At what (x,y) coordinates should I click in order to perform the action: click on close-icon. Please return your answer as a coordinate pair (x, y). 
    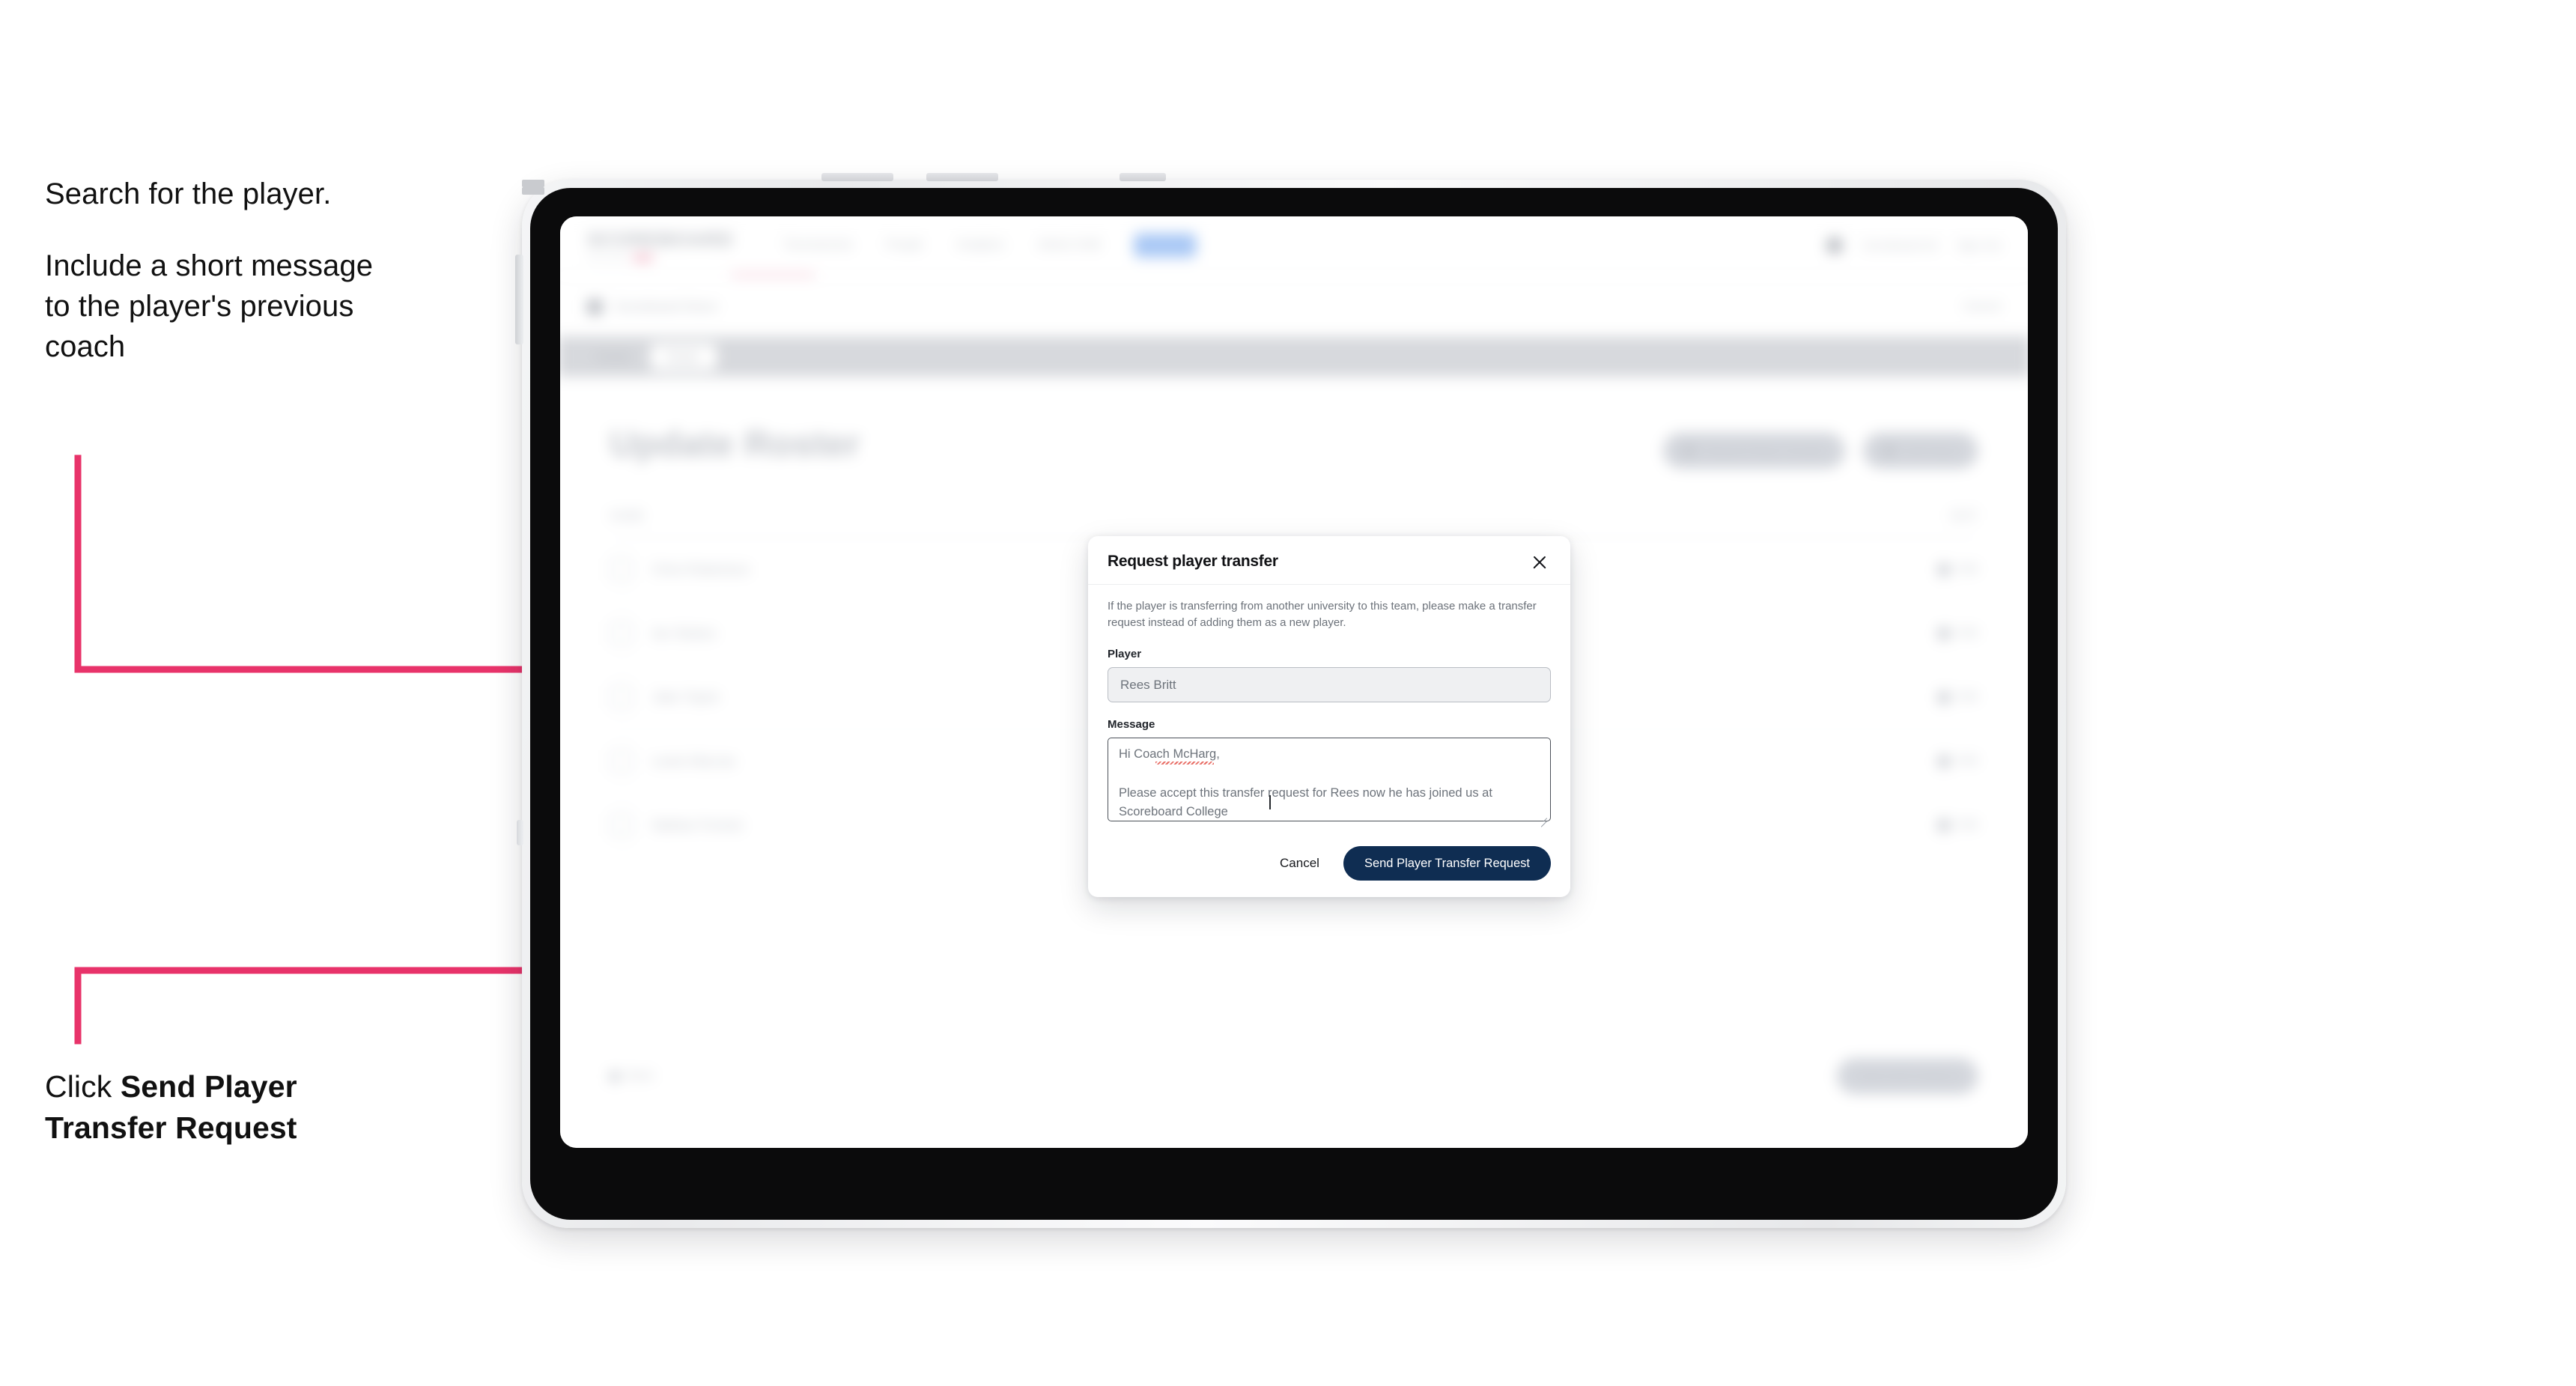
    Looking at the image, I should click on (1539, 562).